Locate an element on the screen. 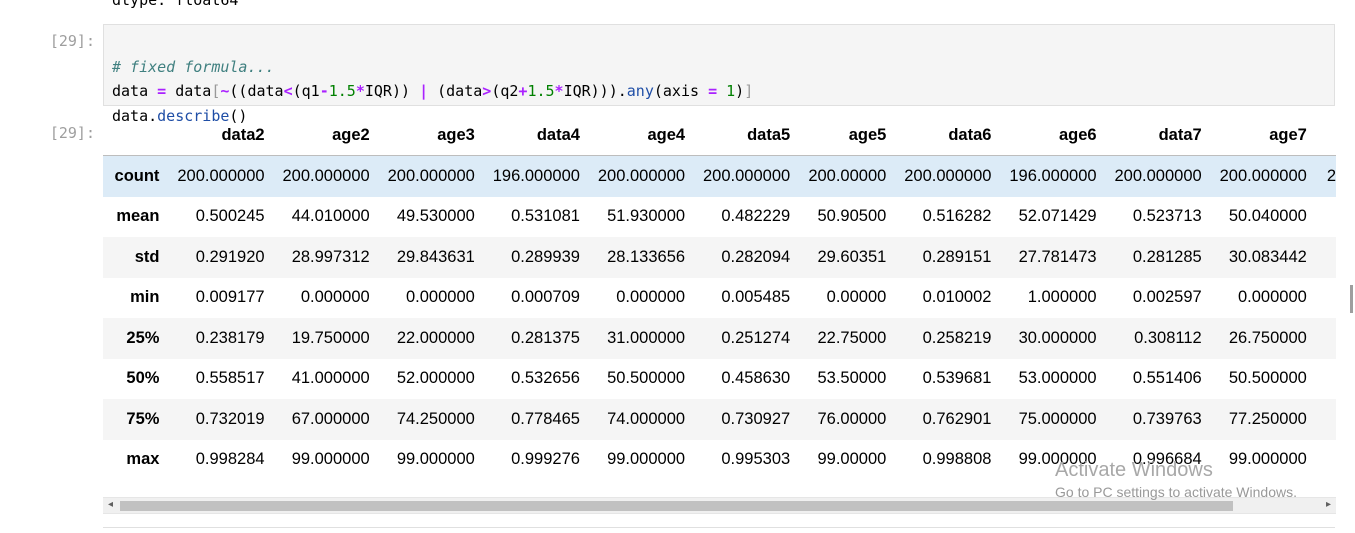  table-cell: 0.762901 is located at coordinates (957, 418).